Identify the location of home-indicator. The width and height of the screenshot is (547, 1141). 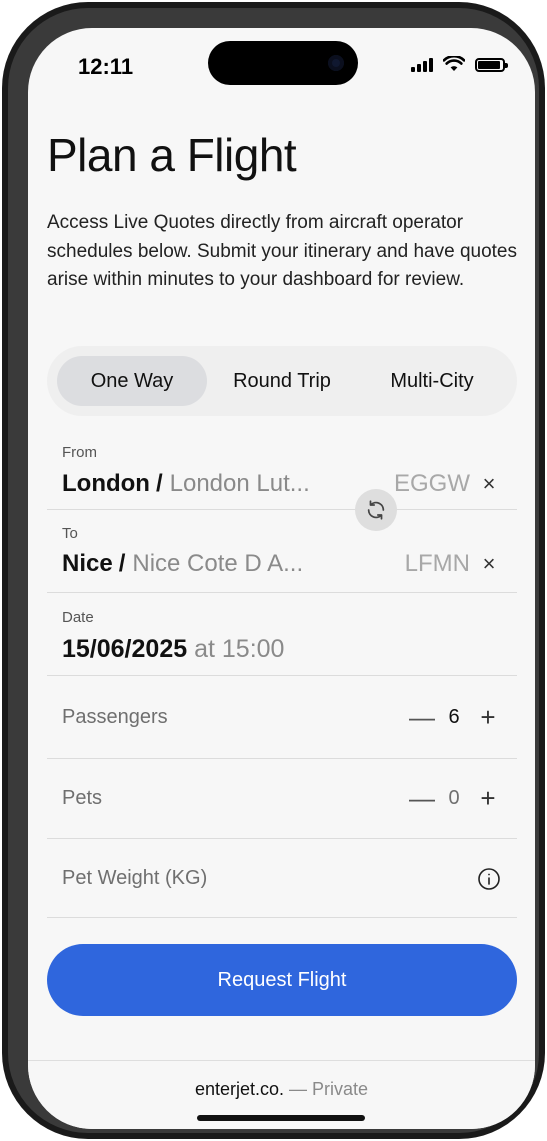
(281, 1118).